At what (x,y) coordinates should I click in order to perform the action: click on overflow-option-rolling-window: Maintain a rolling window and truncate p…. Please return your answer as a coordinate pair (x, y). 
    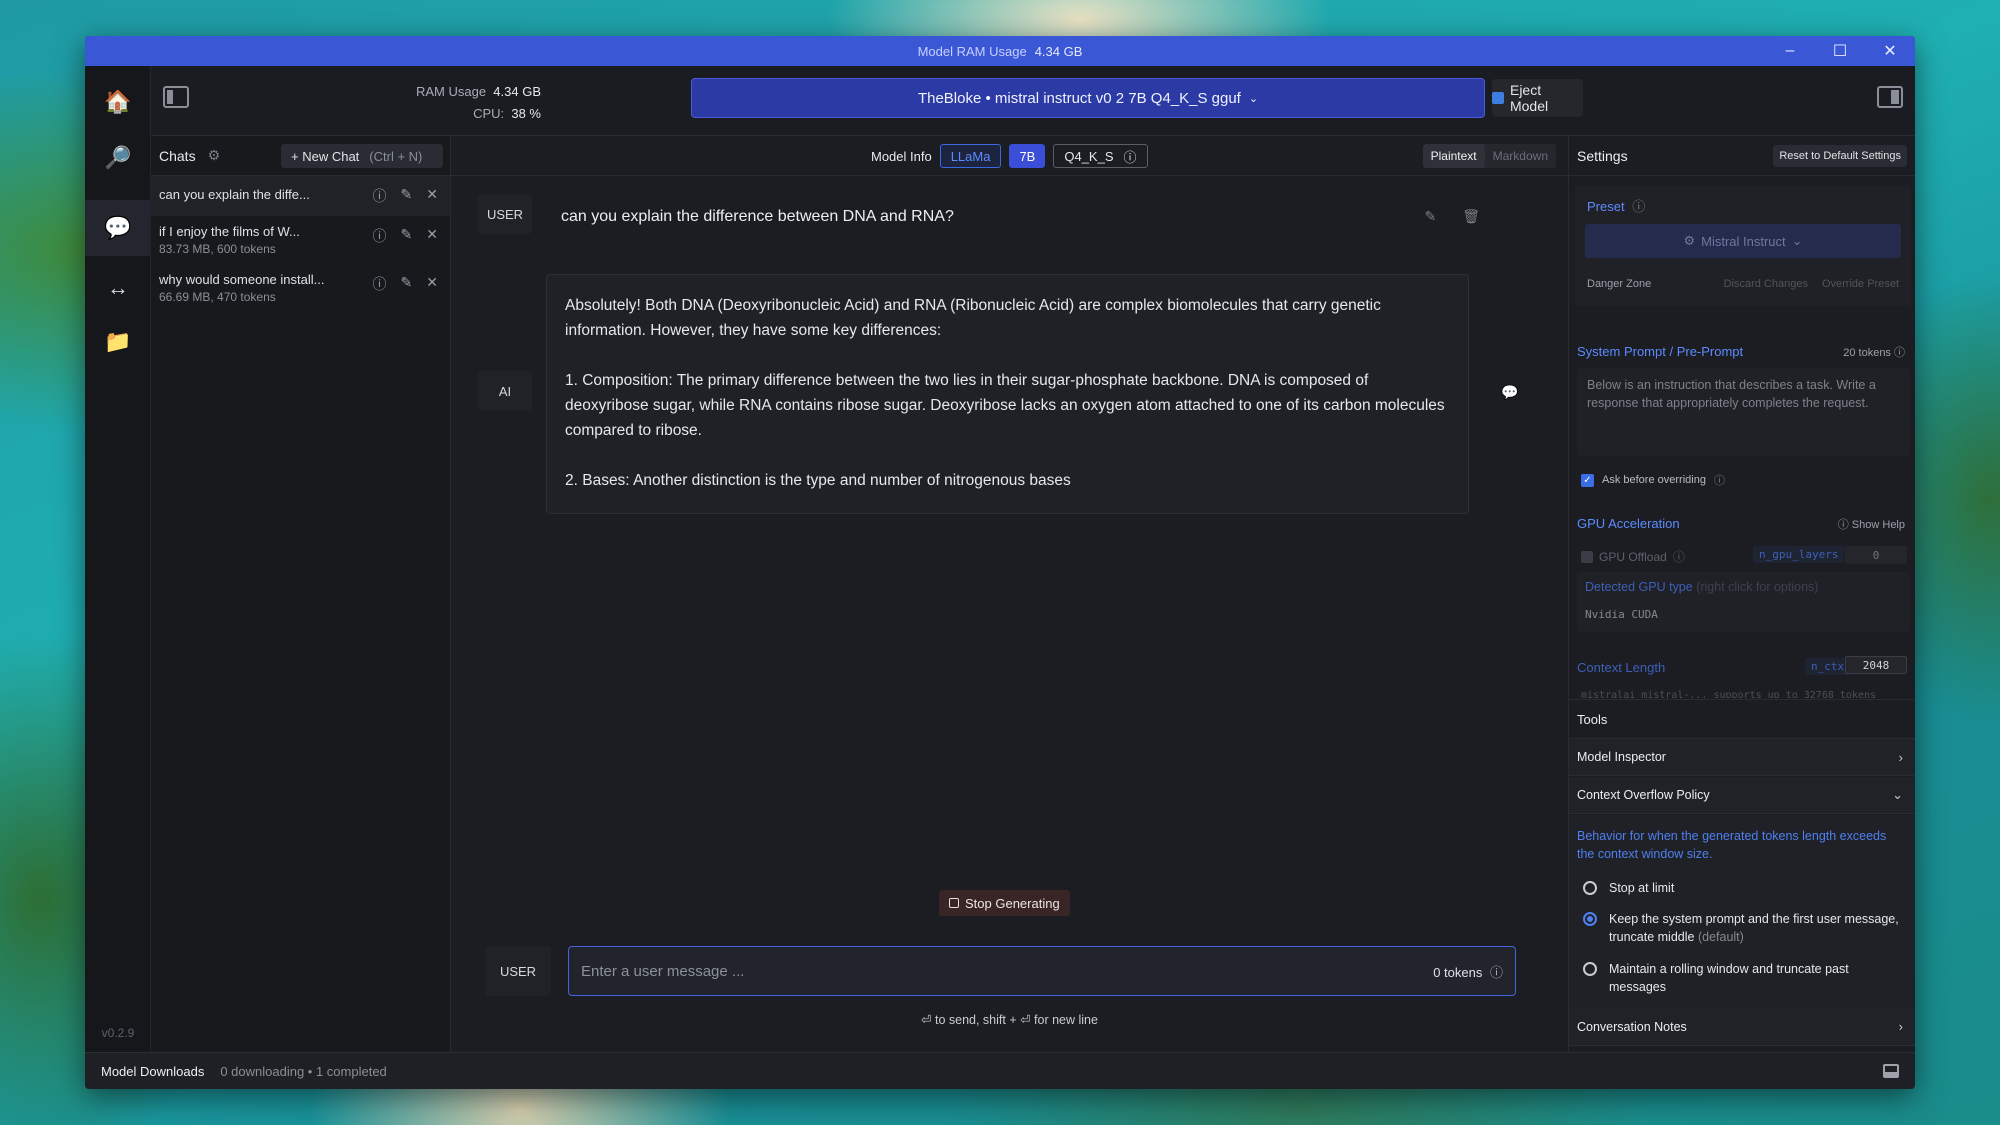
    Looking at the image, I should click on (1743, 978).